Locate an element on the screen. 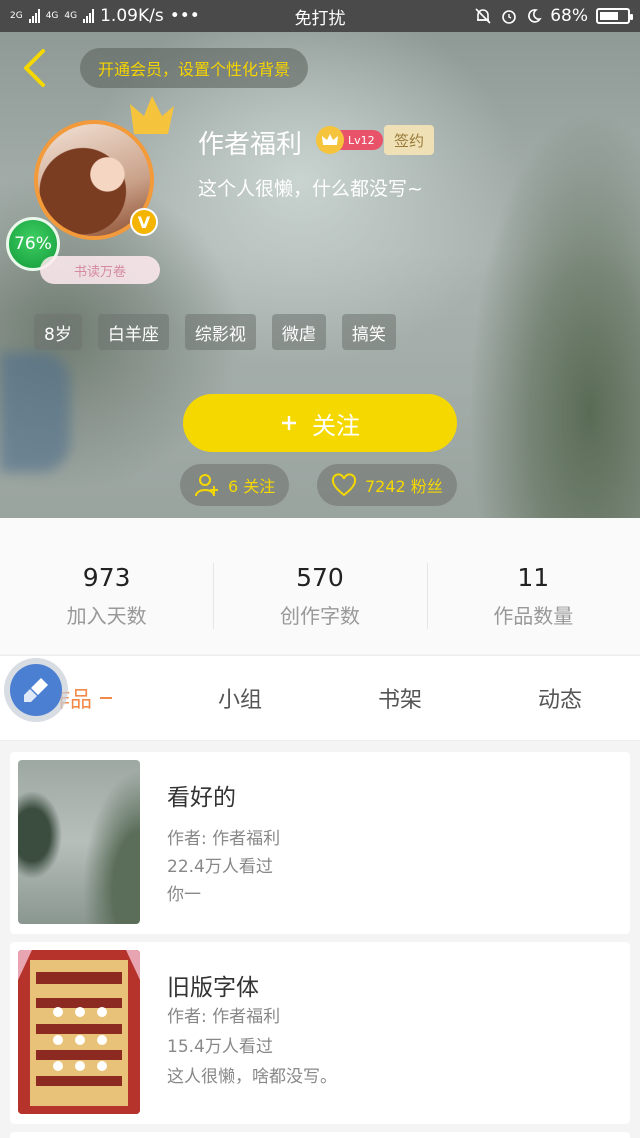 The width and height of the screenshot is (640, 1138). floating-clean-button is located at coordinates (36, 690).